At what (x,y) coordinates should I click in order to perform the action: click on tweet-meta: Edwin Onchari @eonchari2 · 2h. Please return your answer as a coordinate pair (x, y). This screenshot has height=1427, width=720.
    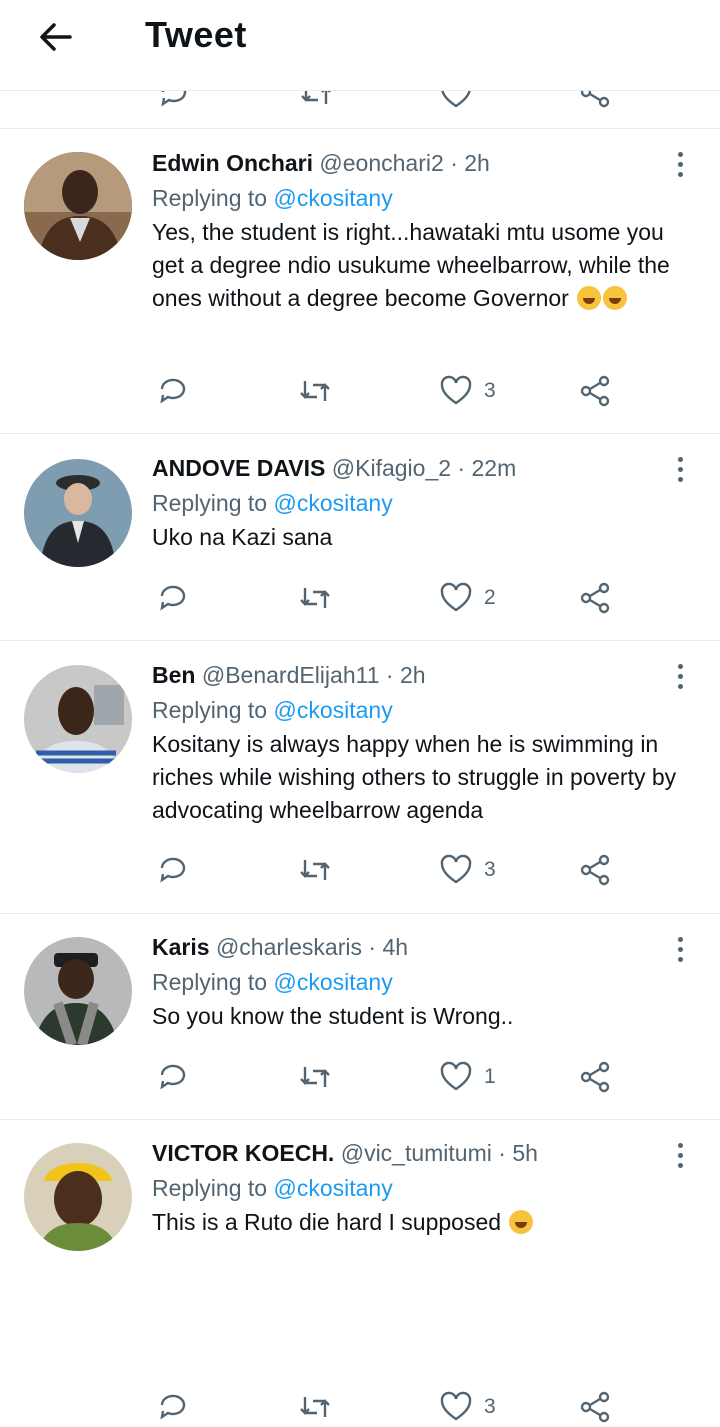
    Looking at the image, I should click on (416, 163).